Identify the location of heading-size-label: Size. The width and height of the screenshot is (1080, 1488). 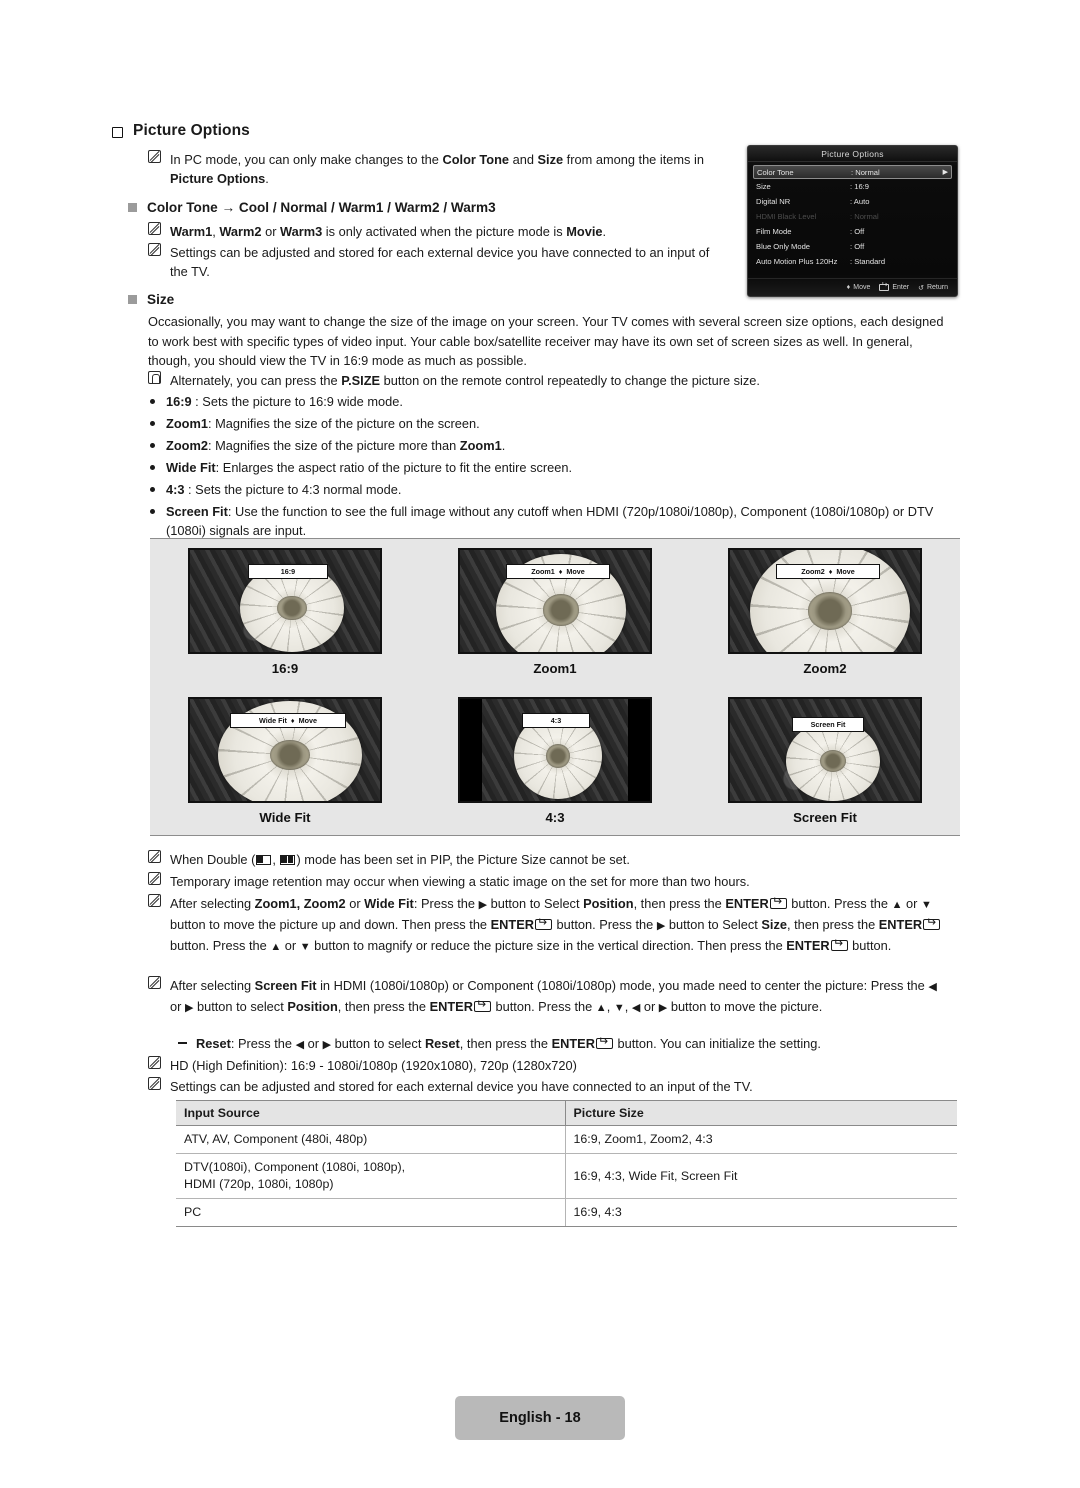
(161, 299).